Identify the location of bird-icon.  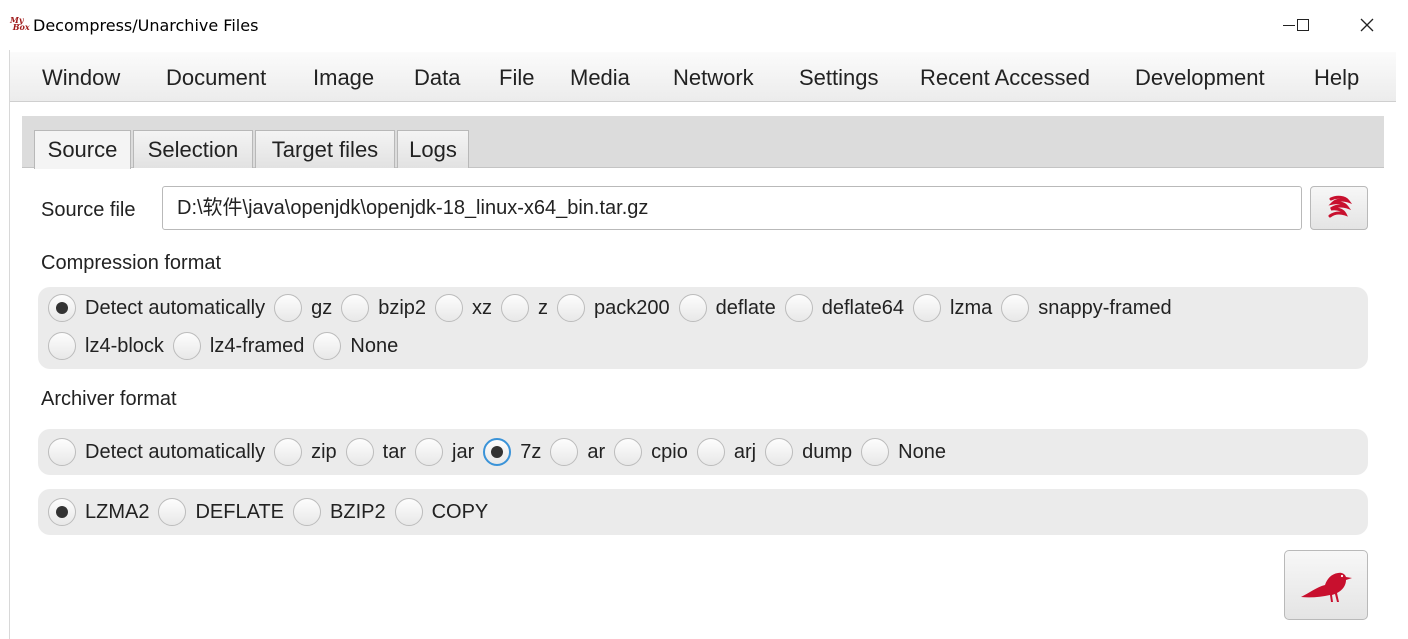
(1326, 587).